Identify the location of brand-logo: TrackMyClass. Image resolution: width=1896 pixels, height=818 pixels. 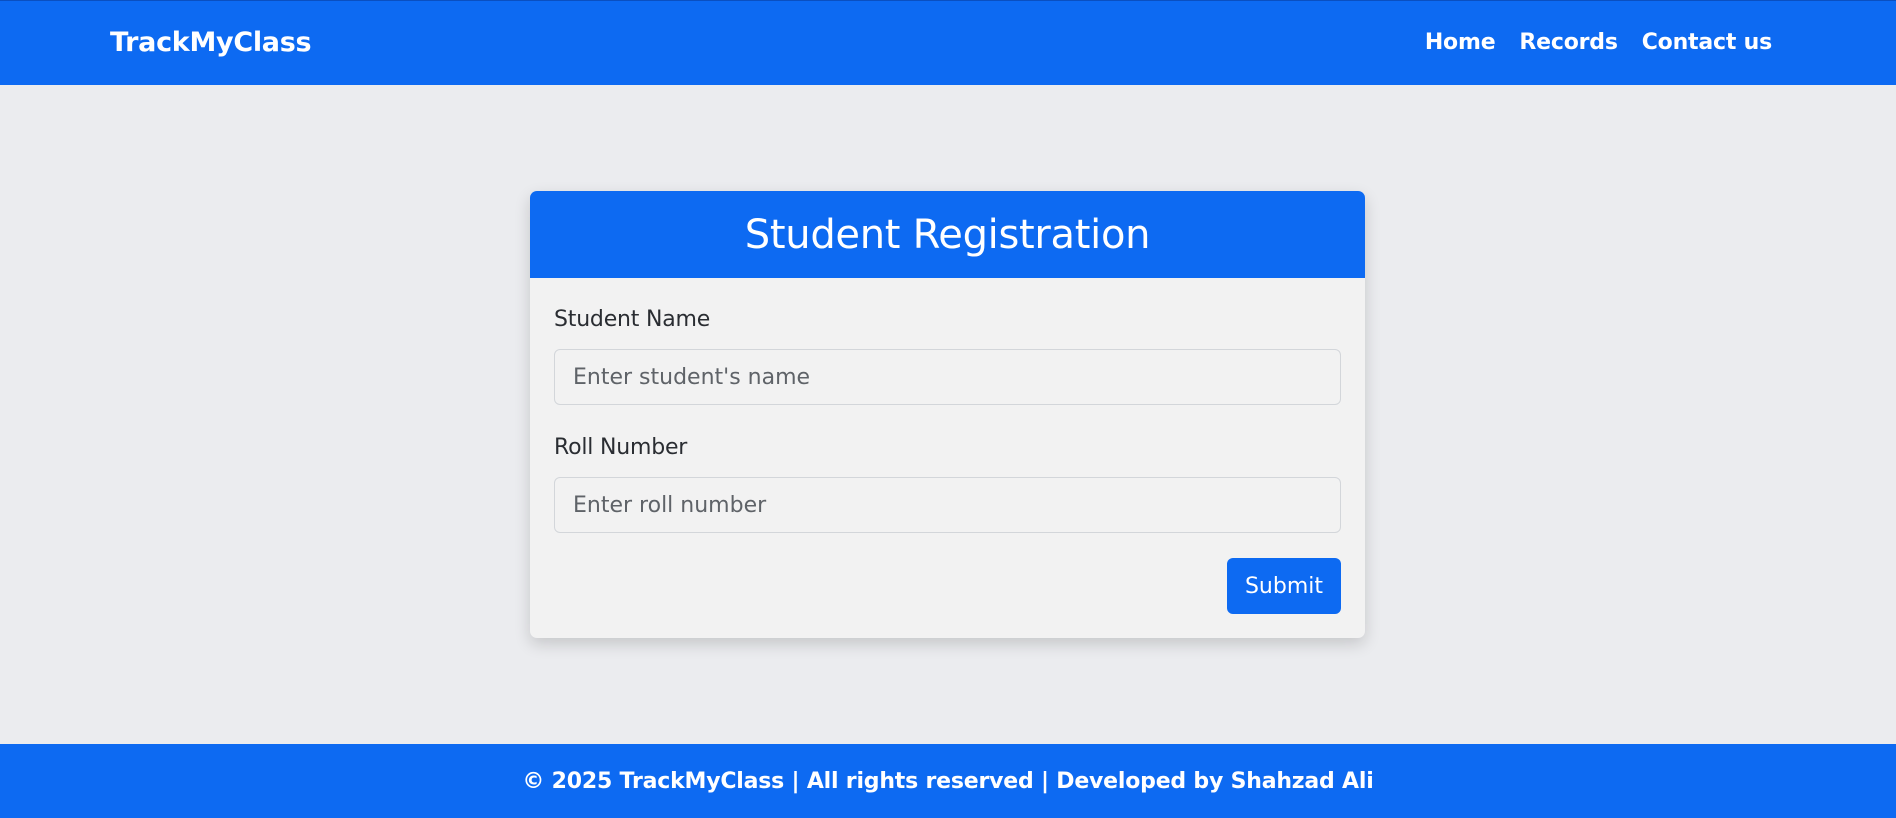
(210, 42).